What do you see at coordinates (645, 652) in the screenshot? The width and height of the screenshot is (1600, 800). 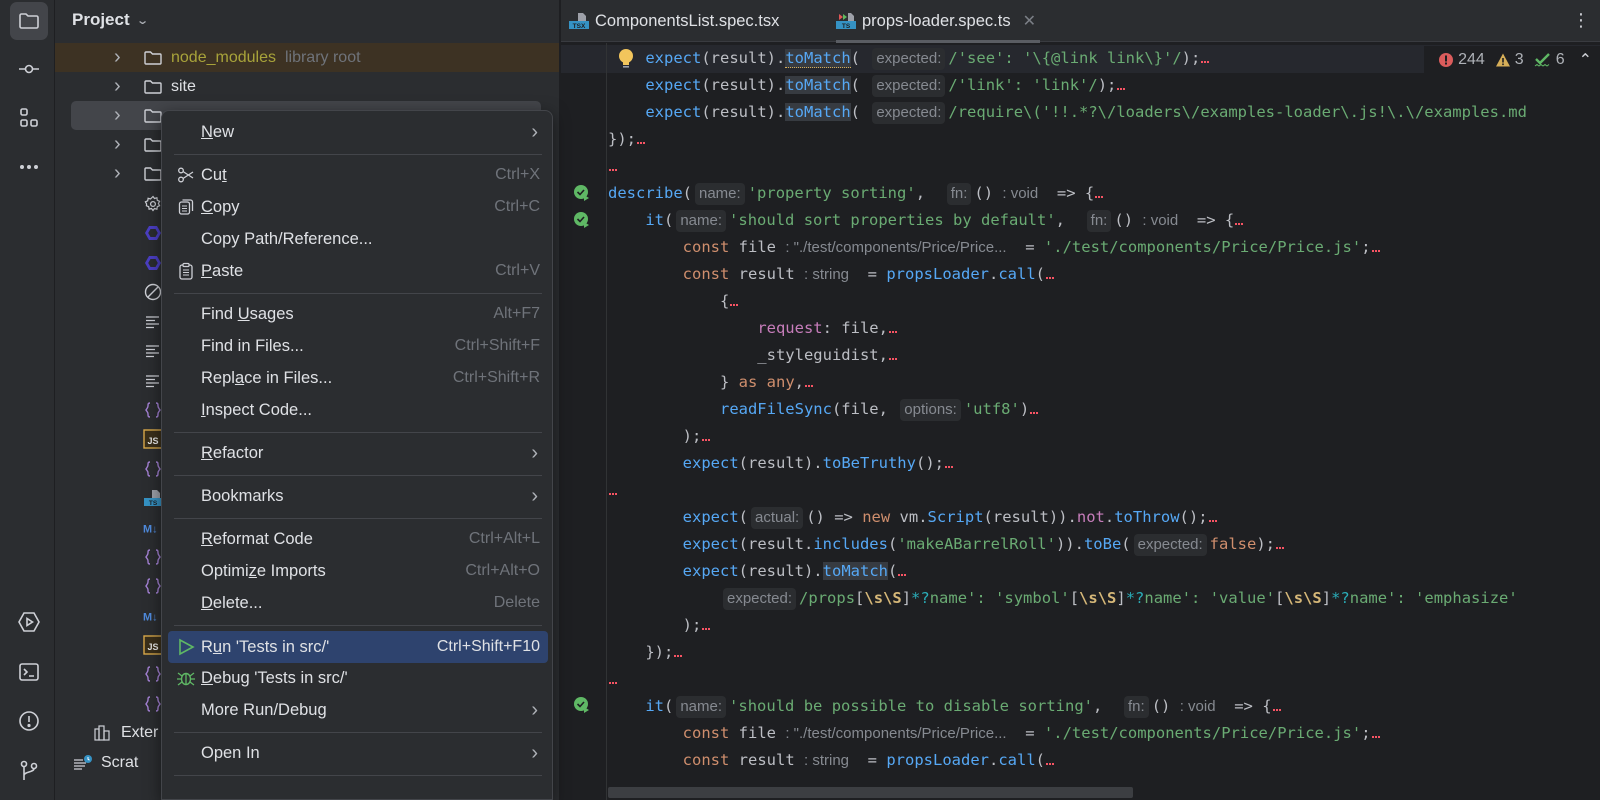 I see `code-line: });` at bounding box center [645, 652].